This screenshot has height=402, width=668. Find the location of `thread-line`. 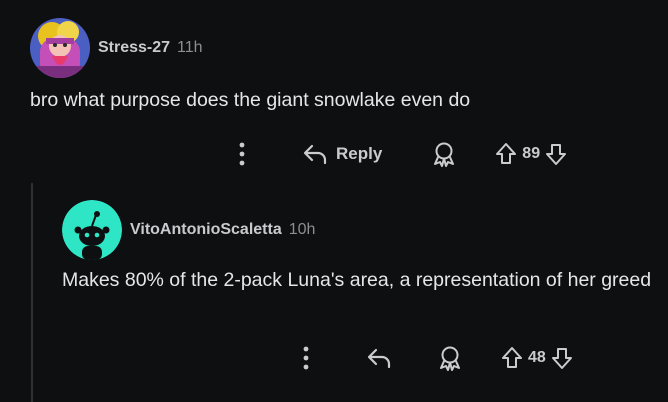

thread-line is located at coordinates (32, 292).